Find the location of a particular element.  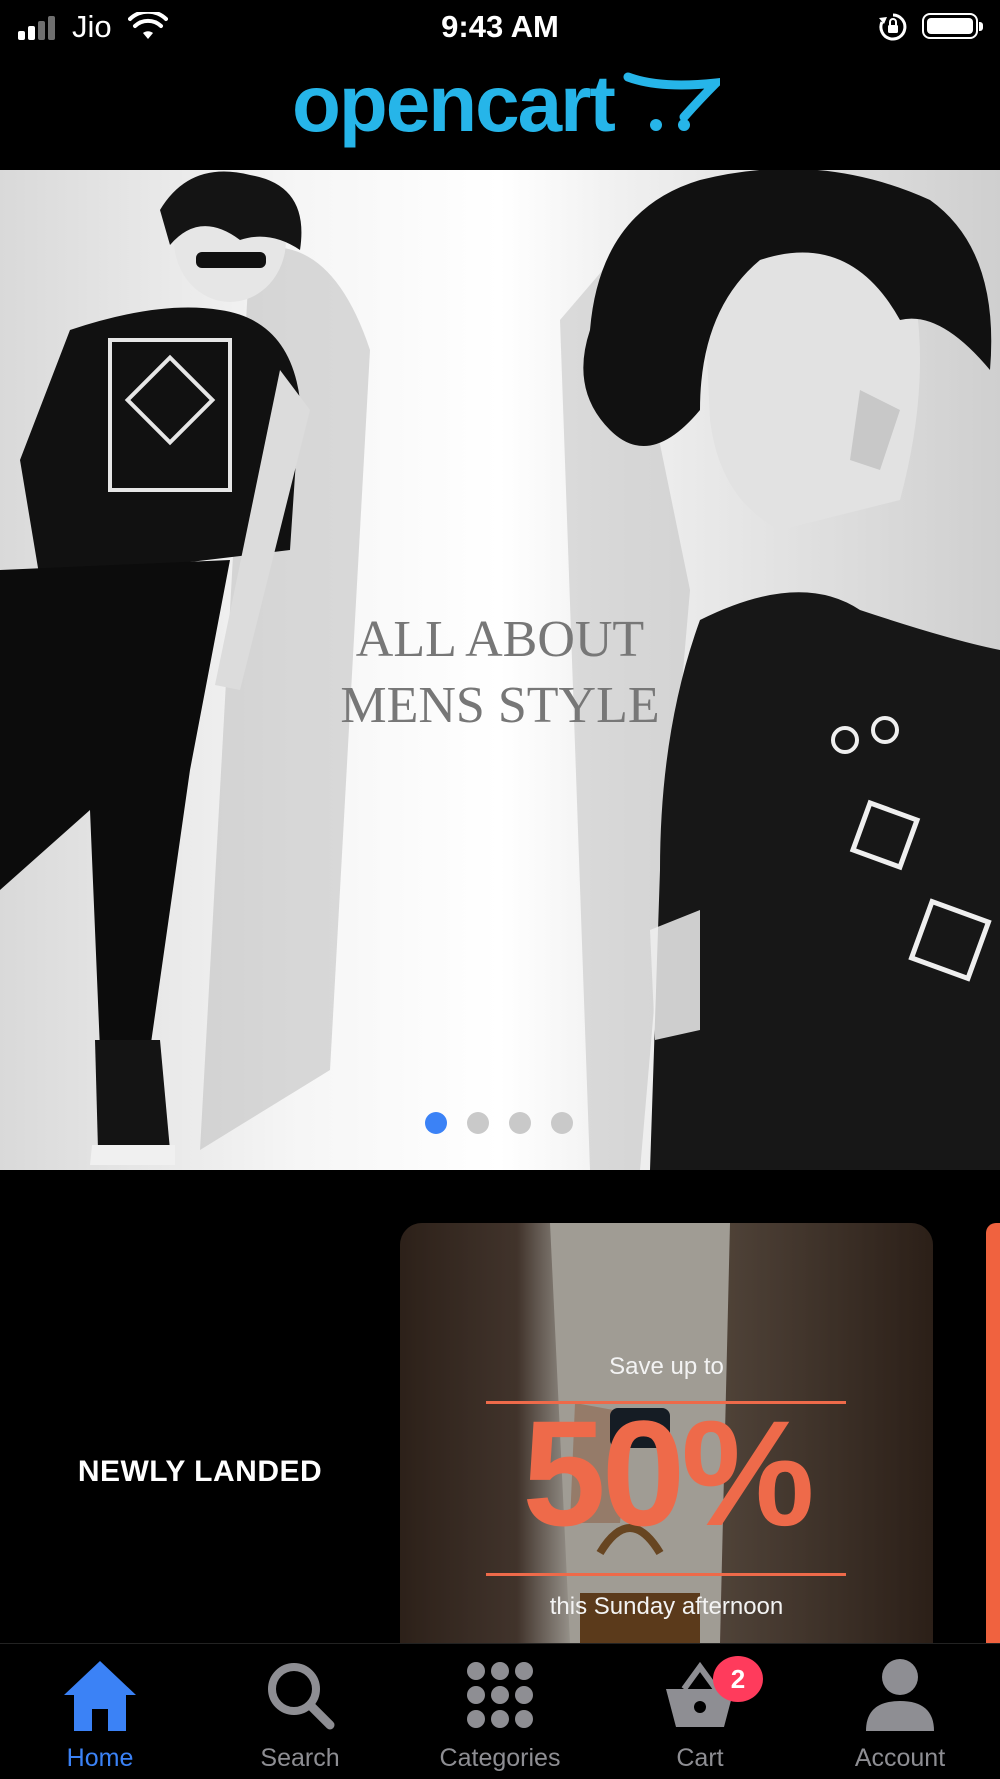

cart-logo-mark is located at coordinates (671, 101).